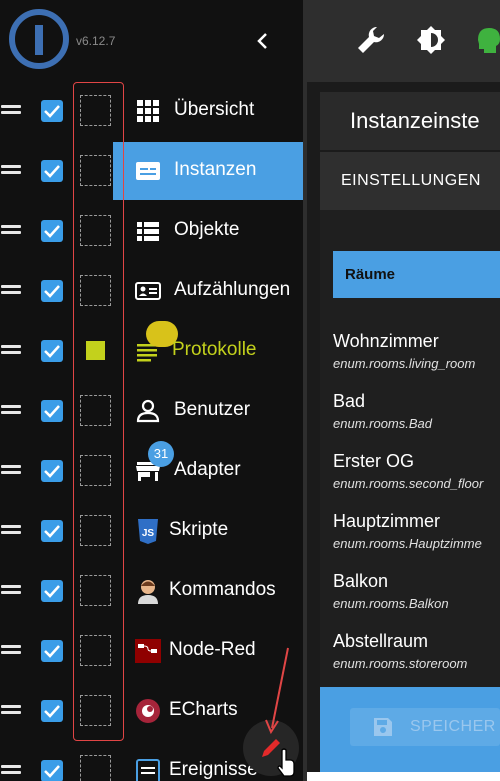 The image size is (500, 781). I want to click on enum-item: Balkon enum.rooms.Balkon, so click(416, 601).